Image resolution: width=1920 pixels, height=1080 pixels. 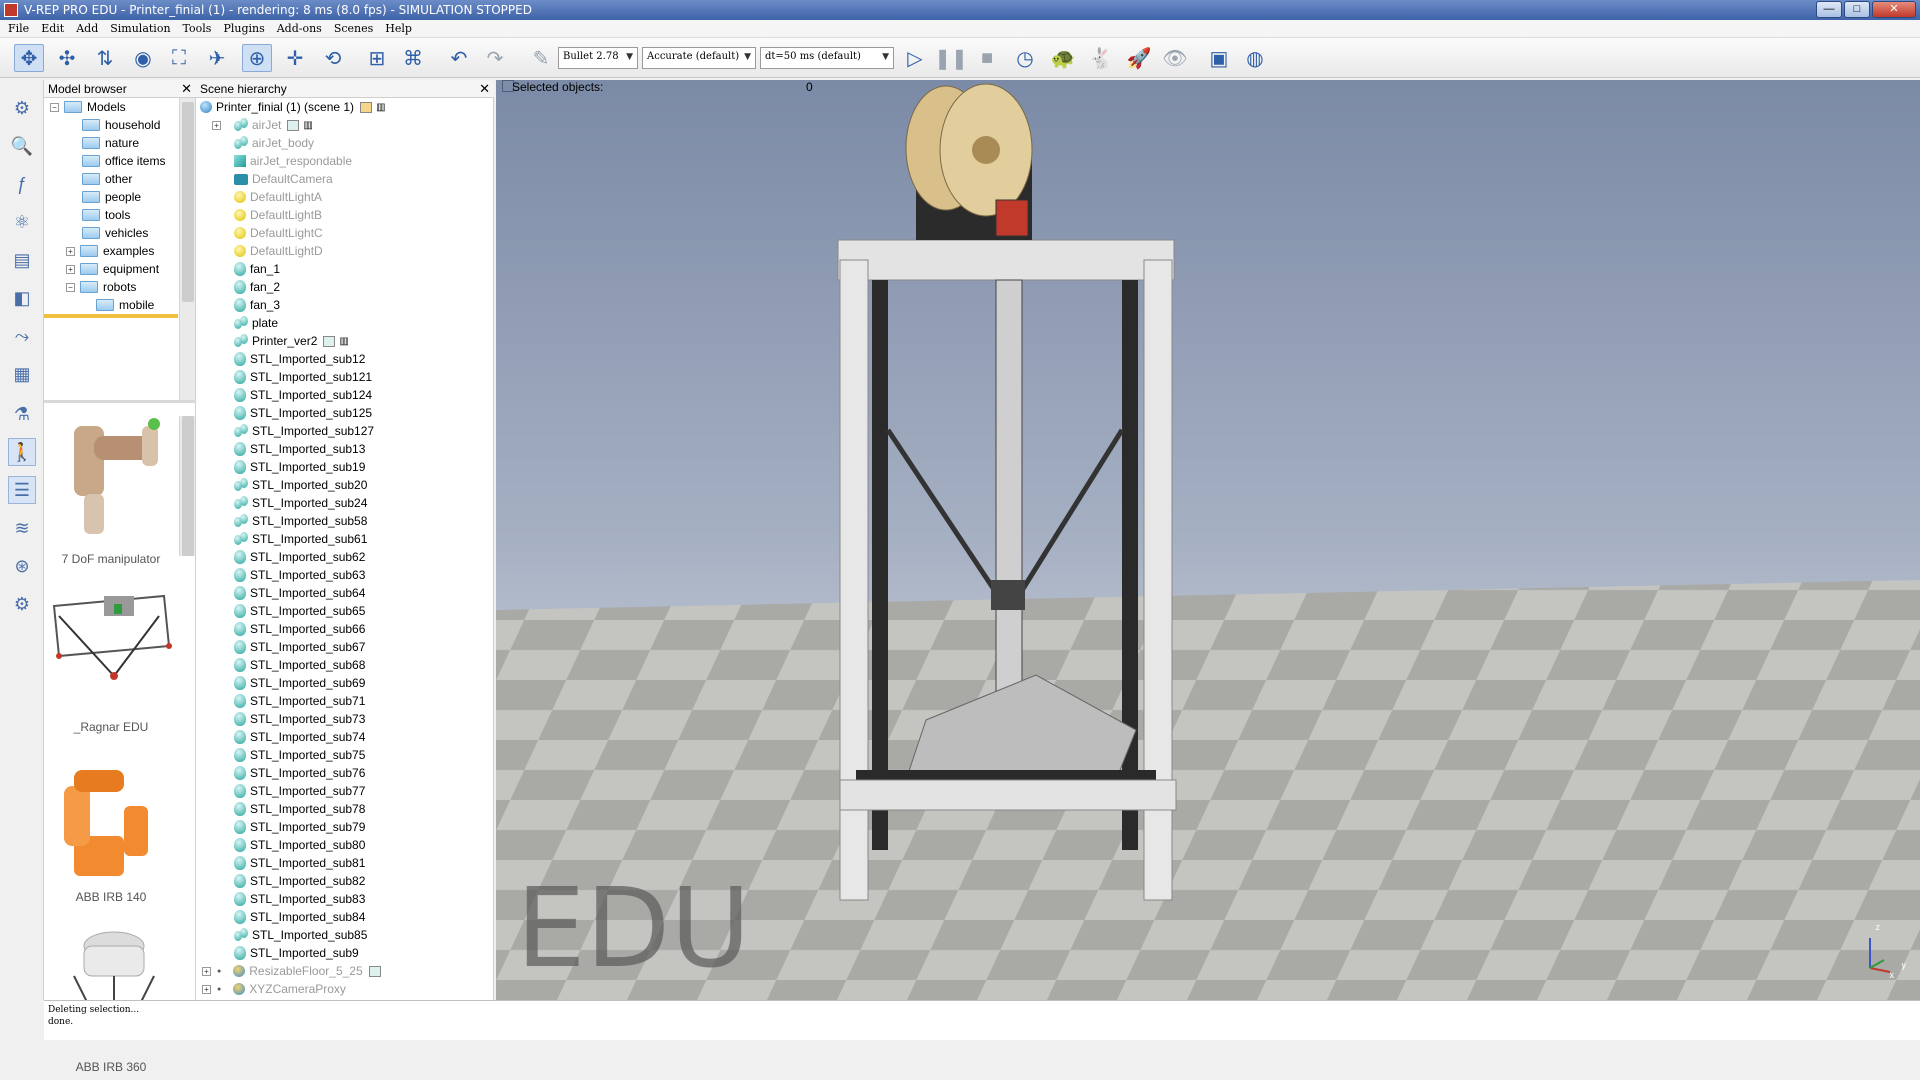 What do you see at coordinates (274, 143) in the screenshot?
I see `scene-object-row: airJet_body` at bounding box center [274, 143].